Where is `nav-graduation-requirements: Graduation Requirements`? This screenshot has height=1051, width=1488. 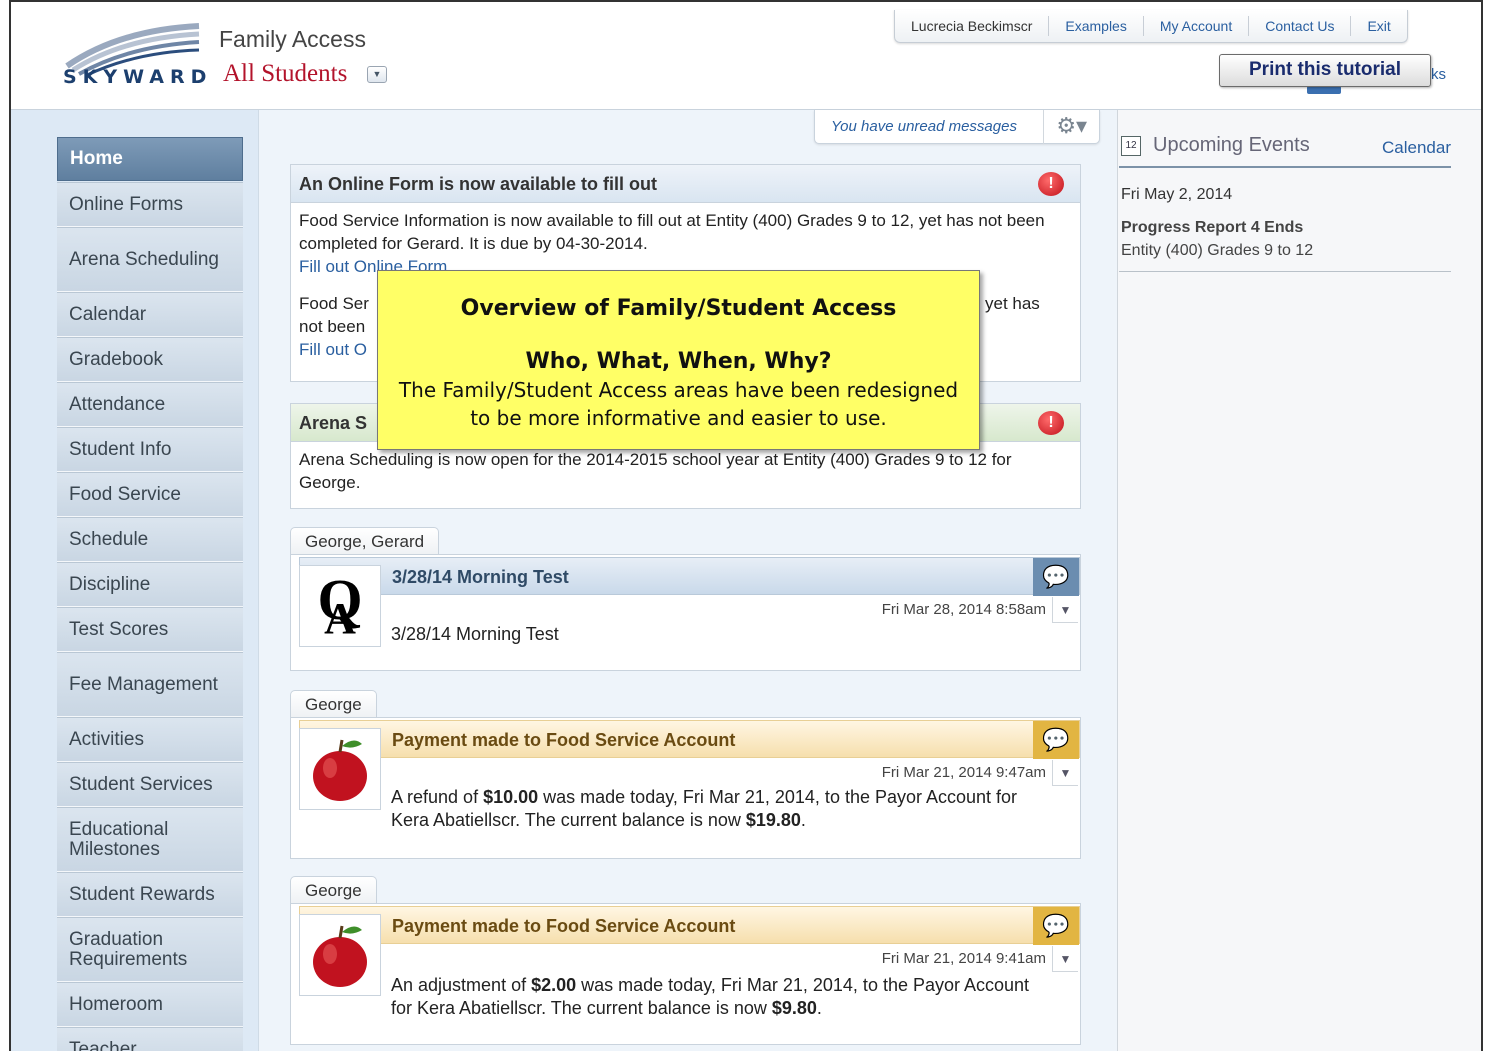
nav-graduation-requirements: Graduation Requirements is located at coordinates (150, 949).